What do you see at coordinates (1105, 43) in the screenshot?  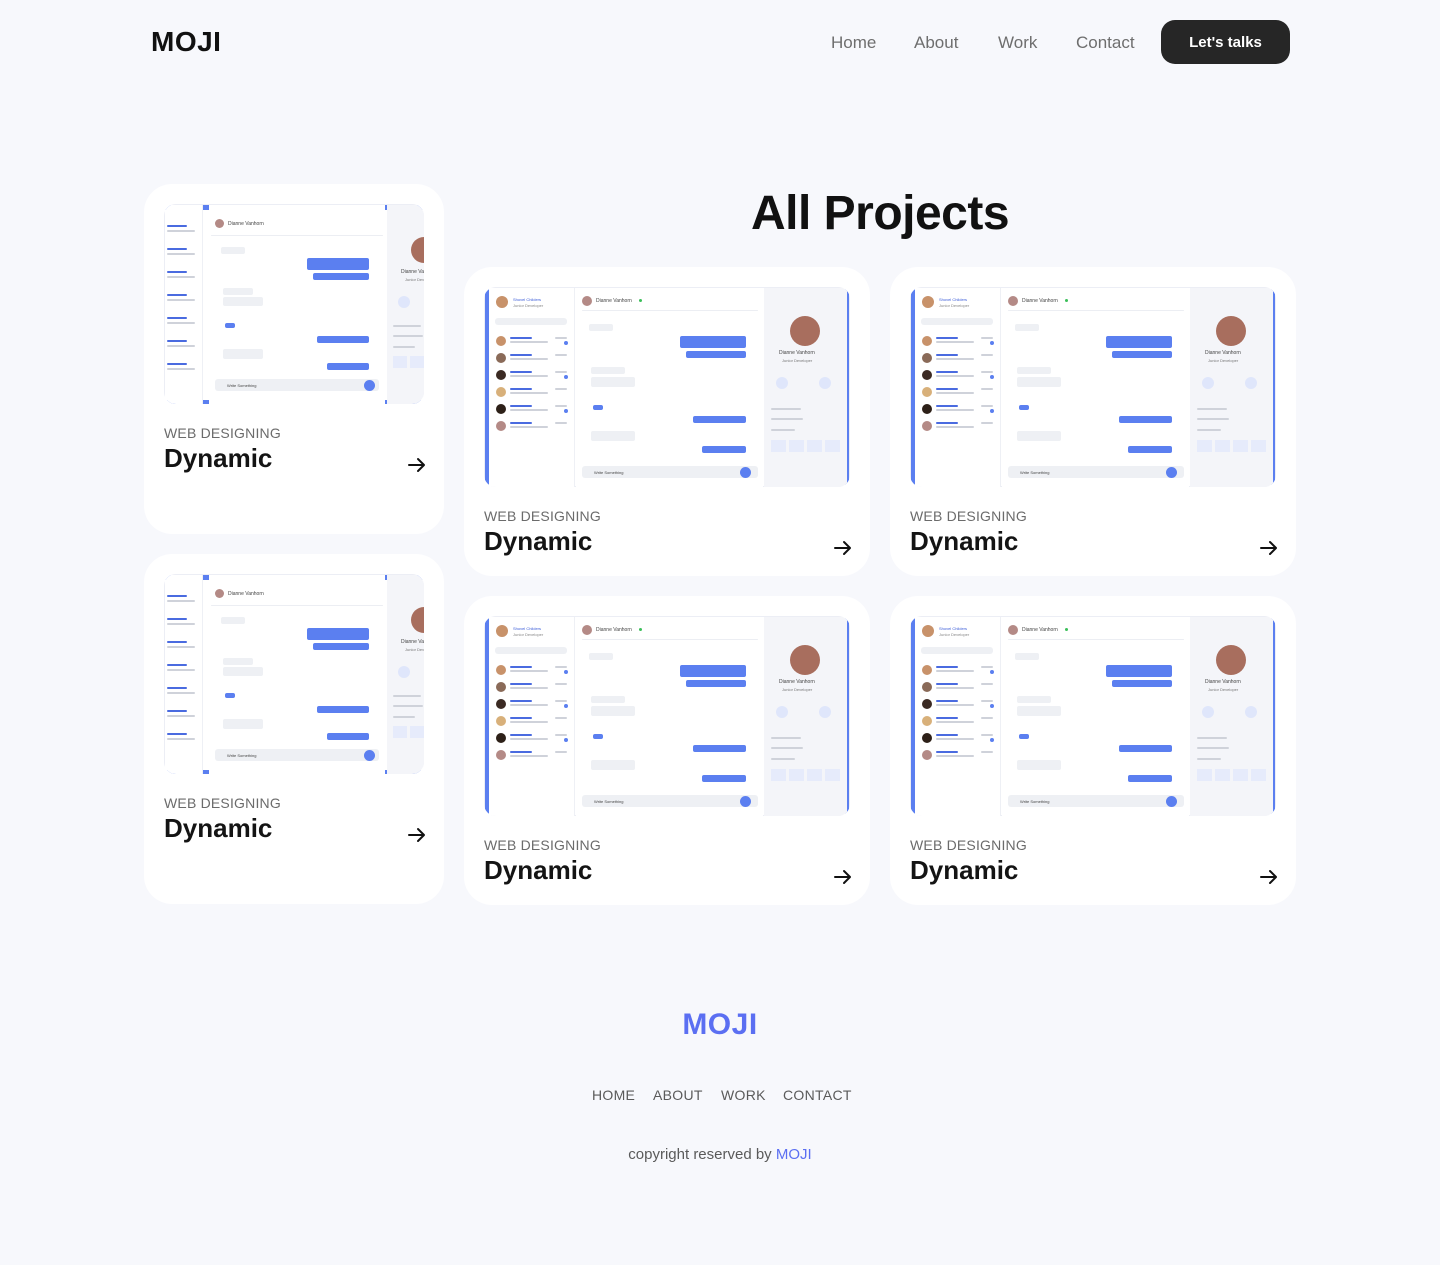 I see `nav-contact: Contact` at bounding box center [1105, 43].